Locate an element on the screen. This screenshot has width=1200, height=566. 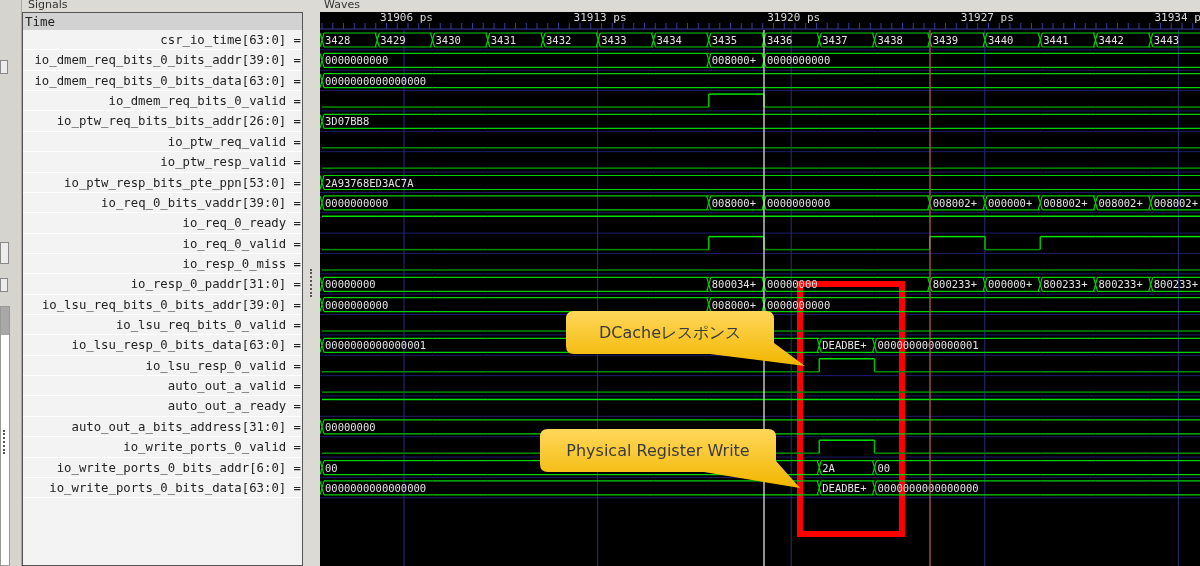
bus-segment: 3432 is located at coordinates (569, 40).